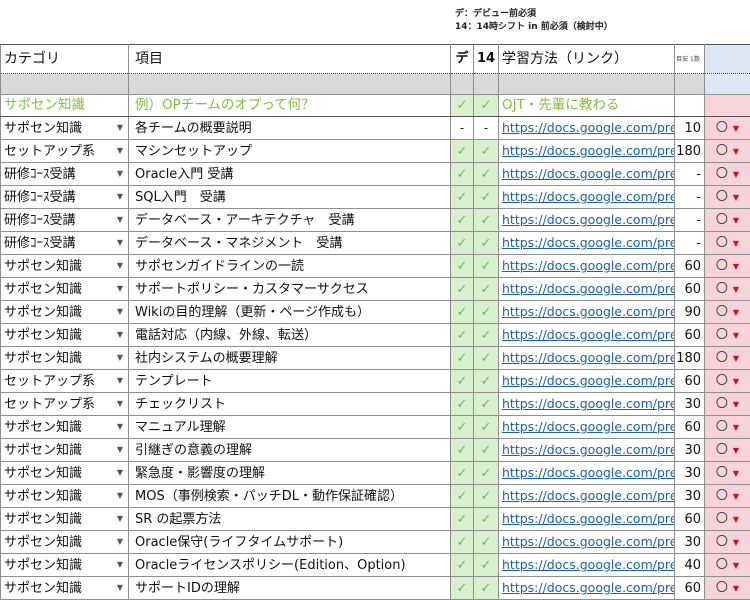 This screenshot has width=750, height=600. What do you see at coordinates (290, 542) in the screenshot?
I see `item-cell: Oracle保守(ライフタイムサポート)` at bounding box center [290, 542].